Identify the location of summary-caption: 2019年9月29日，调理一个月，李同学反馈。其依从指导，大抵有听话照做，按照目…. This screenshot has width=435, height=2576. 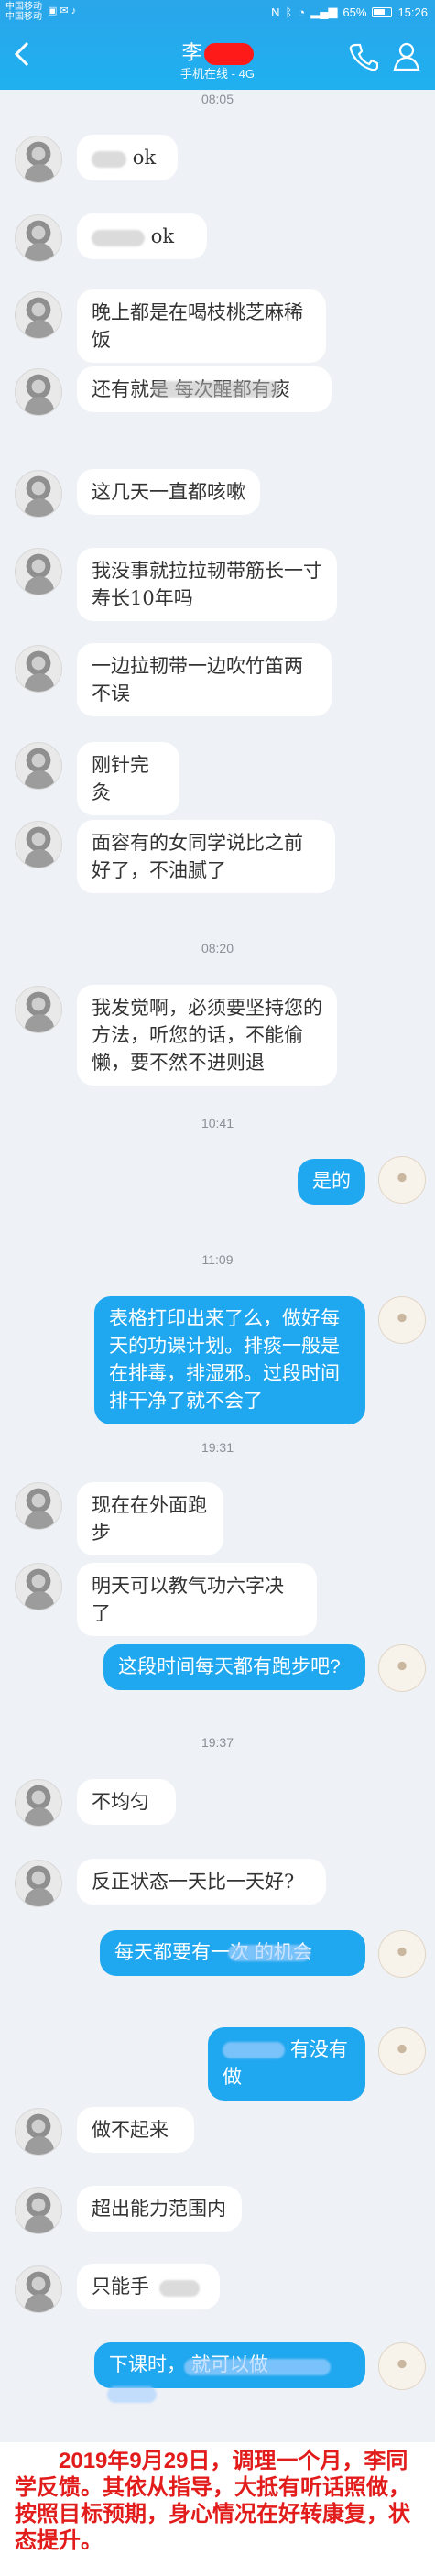
(218, 2509).